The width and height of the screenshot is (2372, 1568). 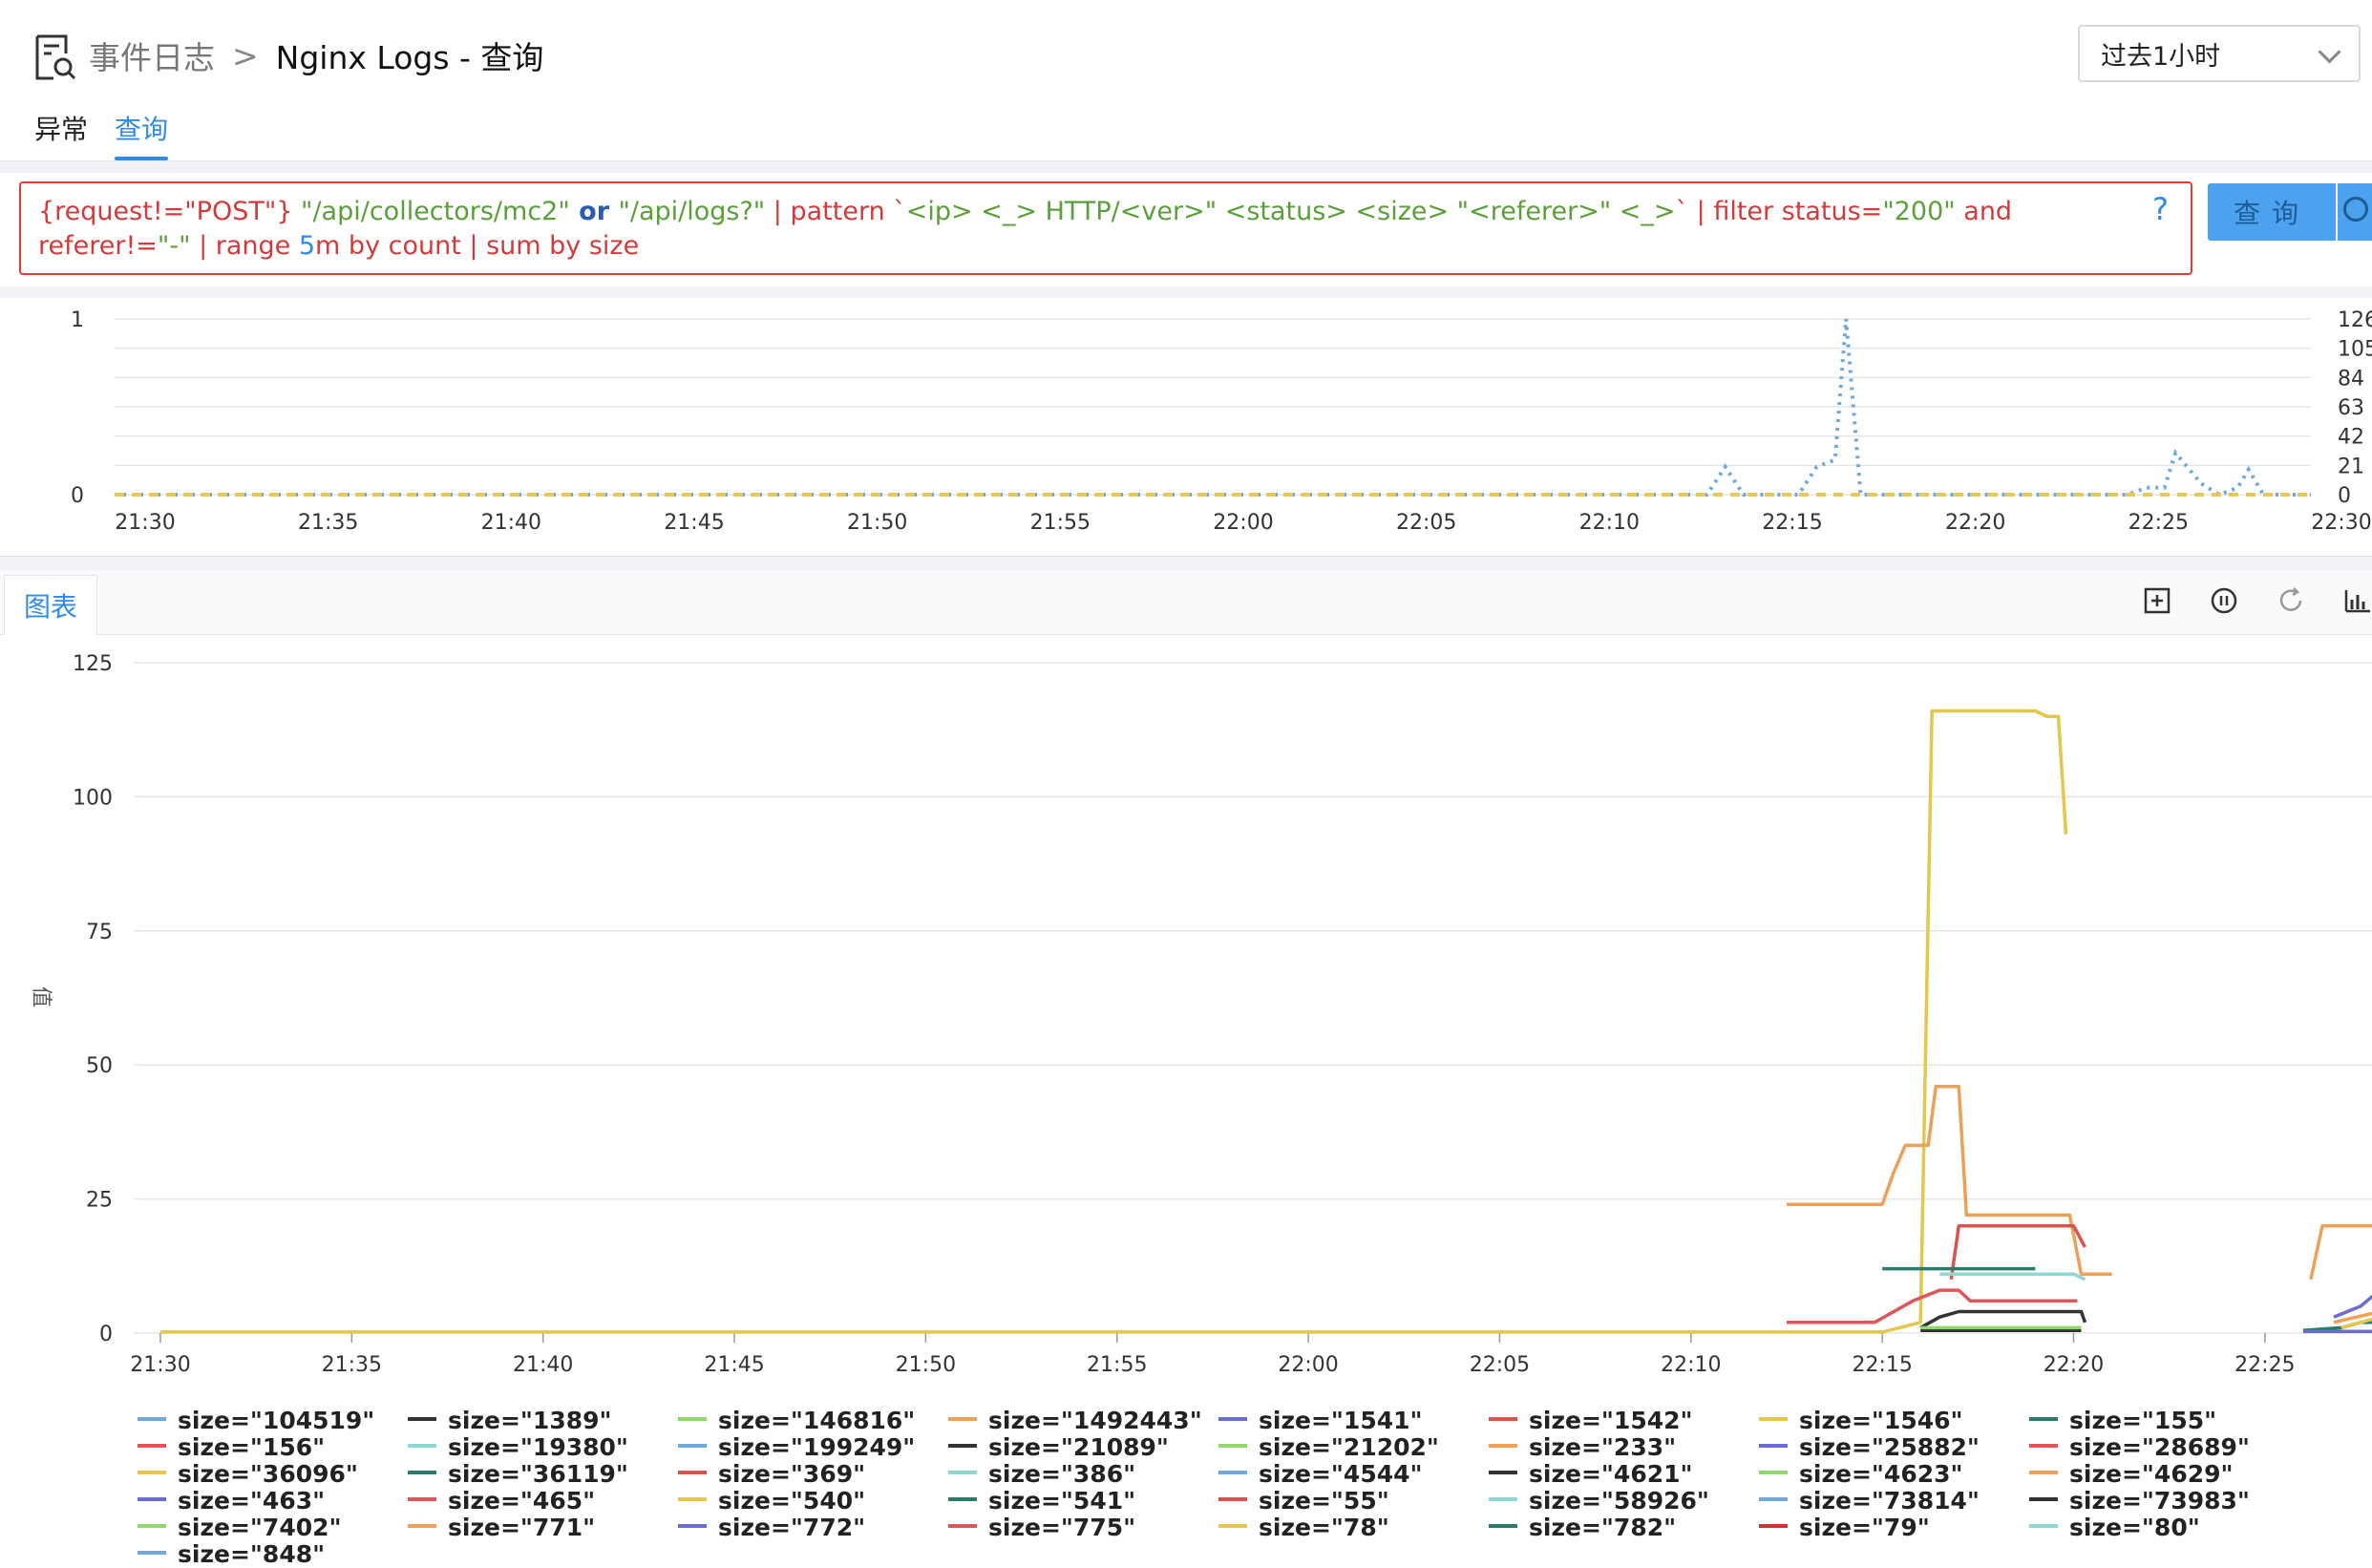 I want to click on legend-item: size="465", so click(x=501, y=1501).